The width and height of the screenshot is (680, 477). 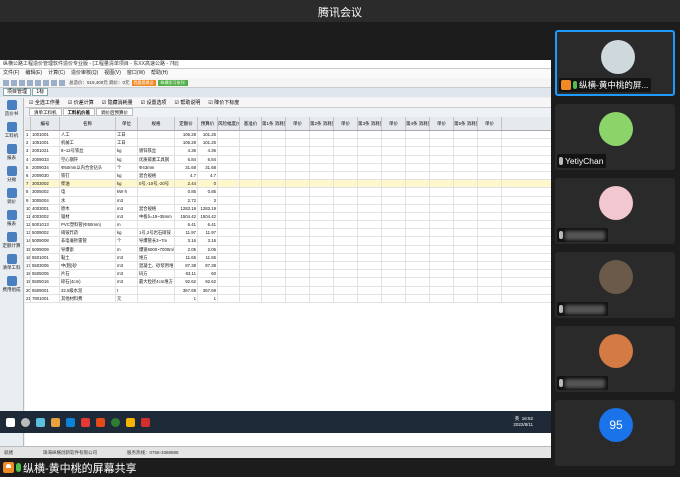 I want to click on menu-item: 计算(C), so click(x=56, y=73).